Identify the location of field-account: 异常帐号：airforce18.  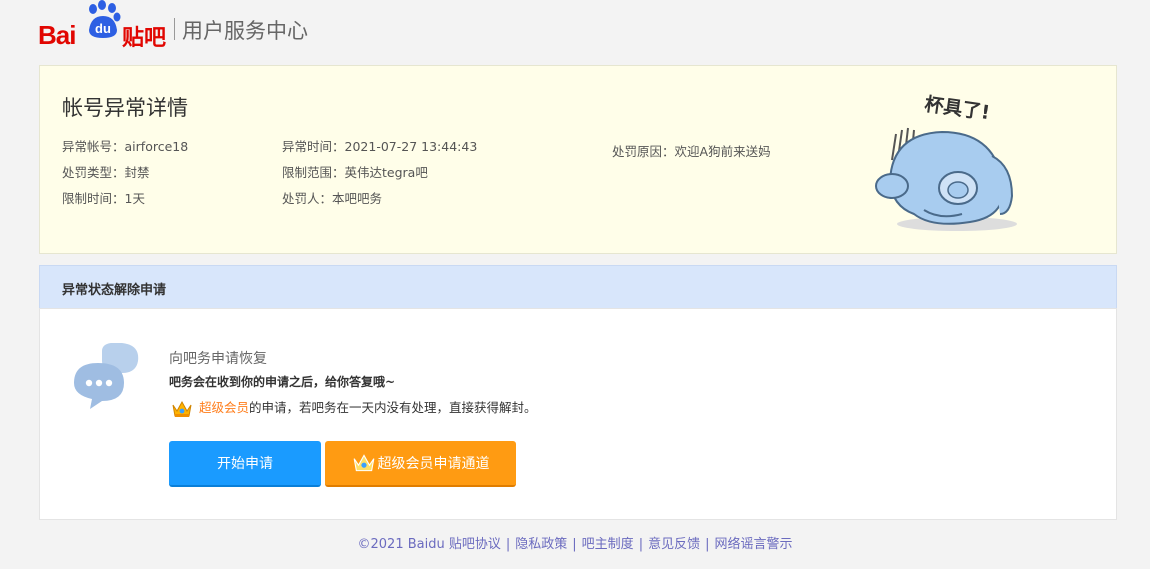
(125, 145).